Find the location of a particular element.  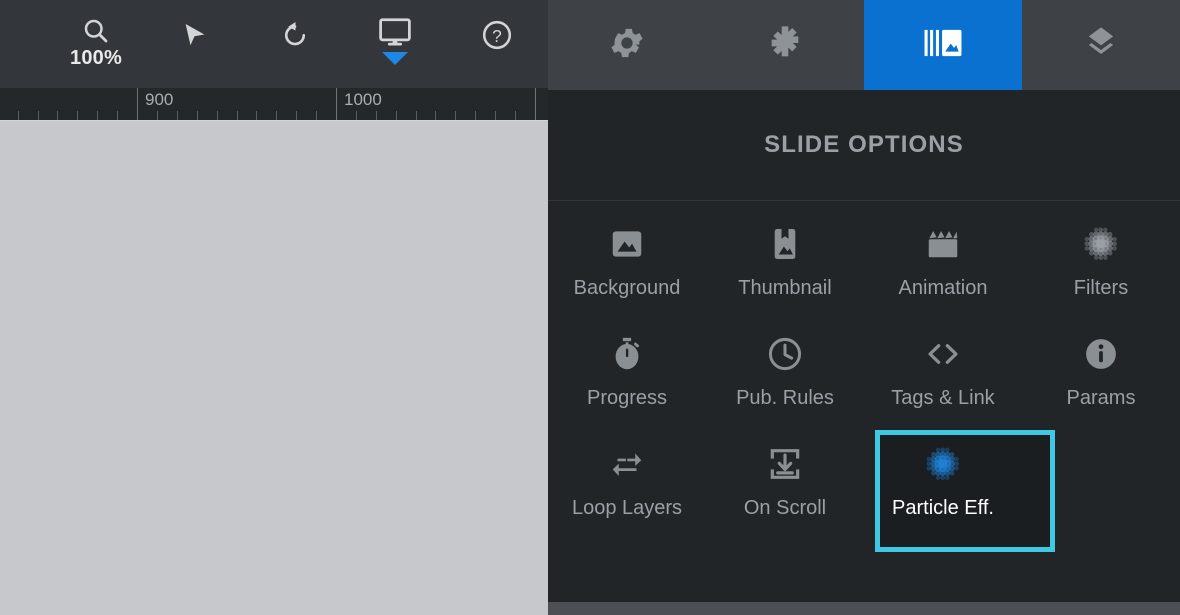

slide-option-loop-layers: 1 Loop Layers is located at coordinates (627, 502).